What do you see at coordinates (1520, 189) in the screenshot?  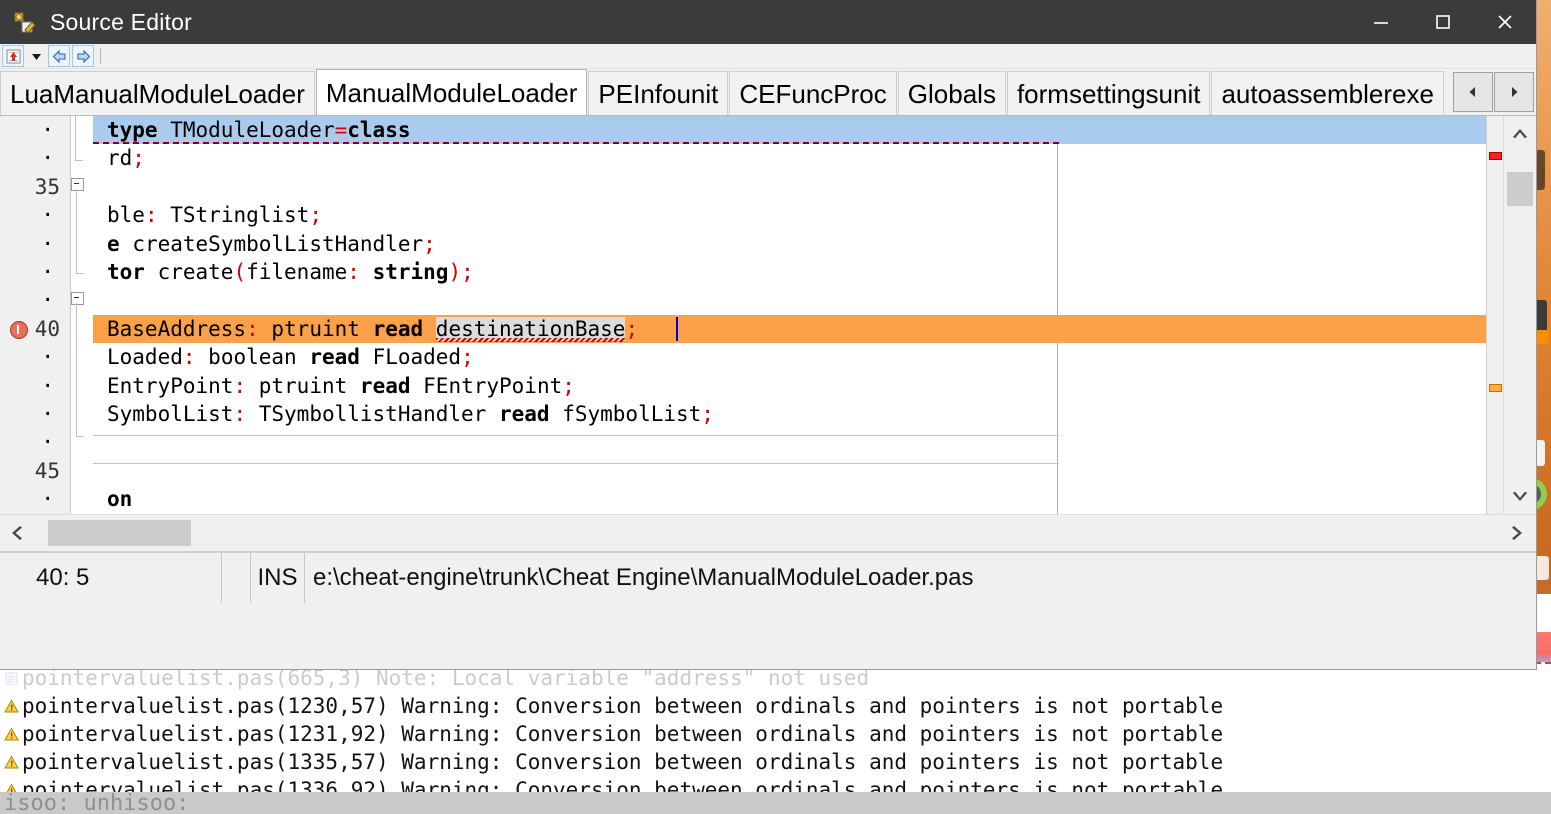 I see `vertical-scroll-thumb` at bounding box center [1520, 189].